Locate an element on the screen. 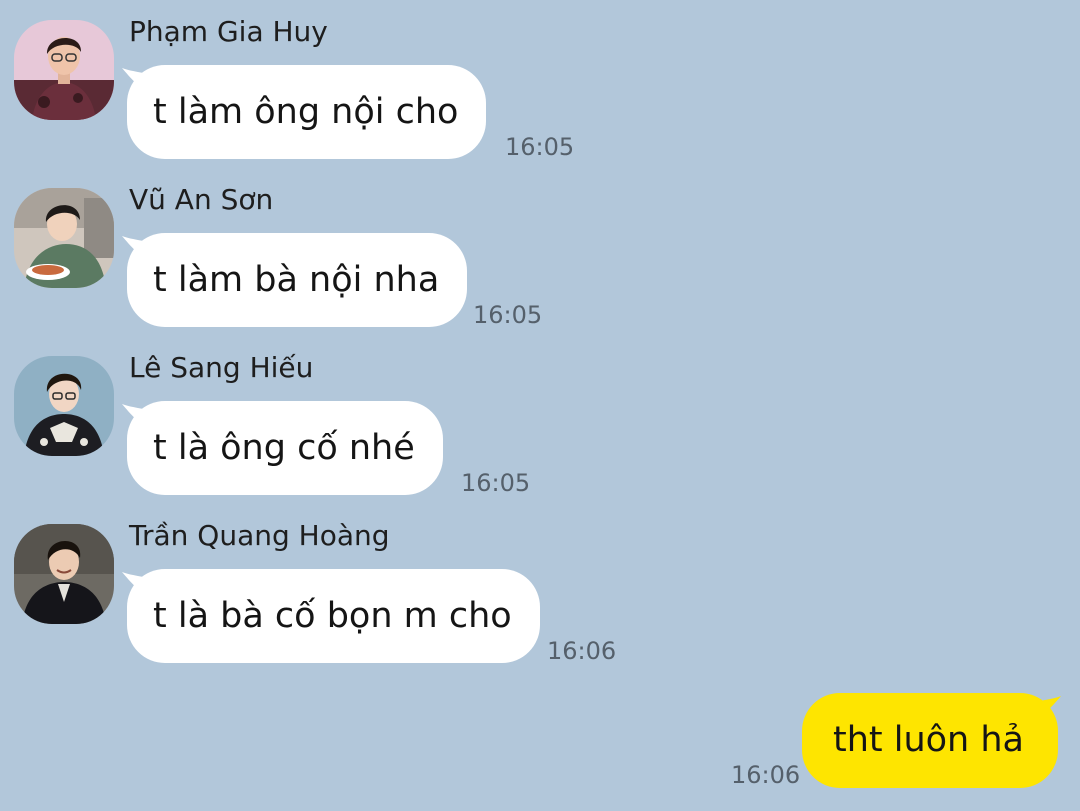 The image size is (1080, 811). own-message-bubble: tht luôn hả is located at coordinates (929, 740).